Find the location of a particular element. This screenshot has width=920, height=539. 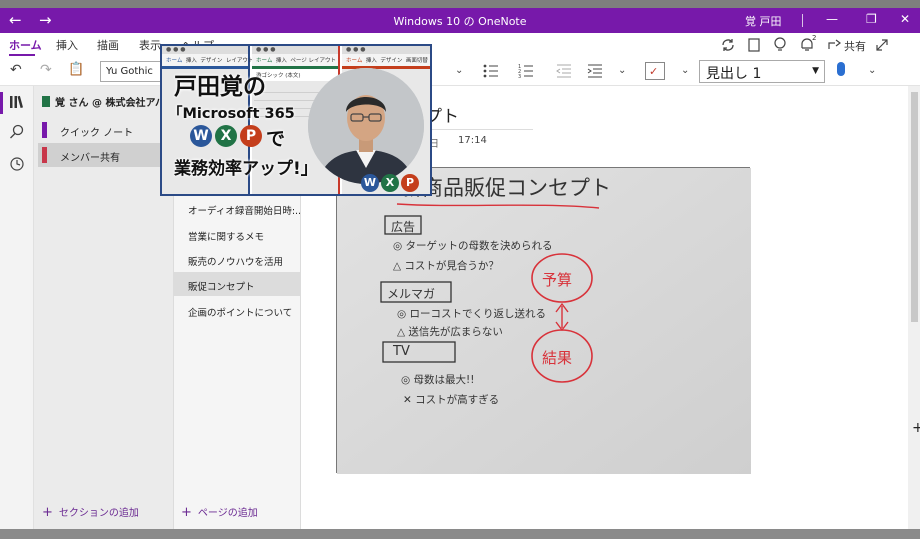

share-icon is located at coordinates (835, 45).